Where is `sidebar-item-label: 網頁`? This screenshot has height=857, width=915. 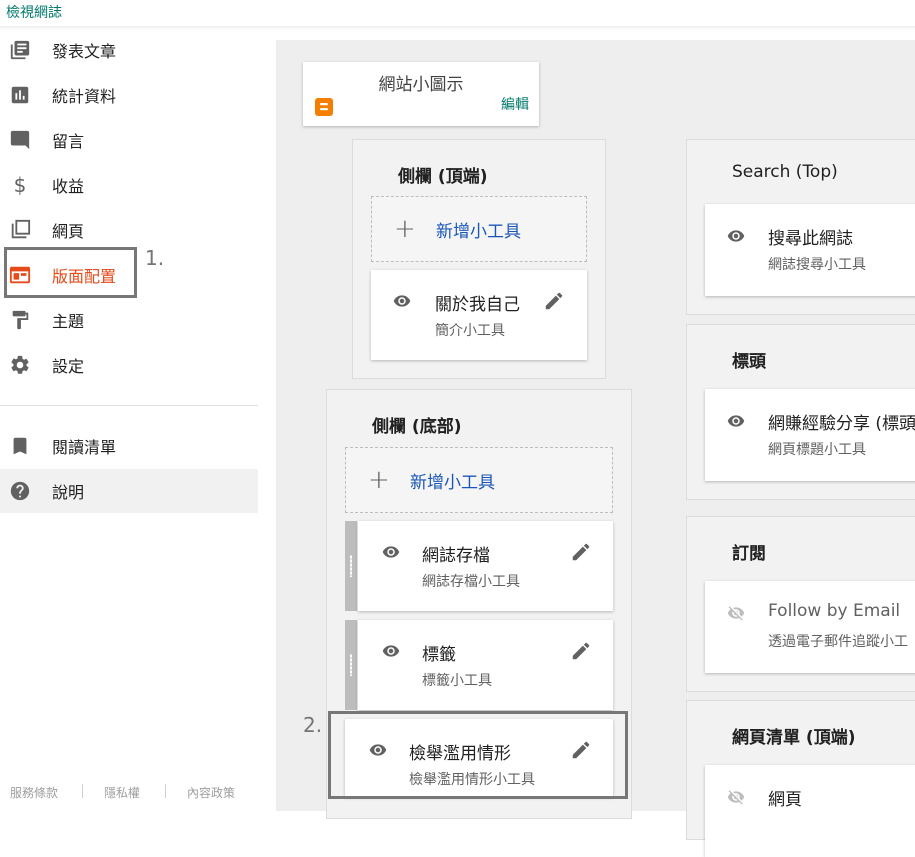 sidebar-item-label: 網頁 is located at coordinates (68, 231).